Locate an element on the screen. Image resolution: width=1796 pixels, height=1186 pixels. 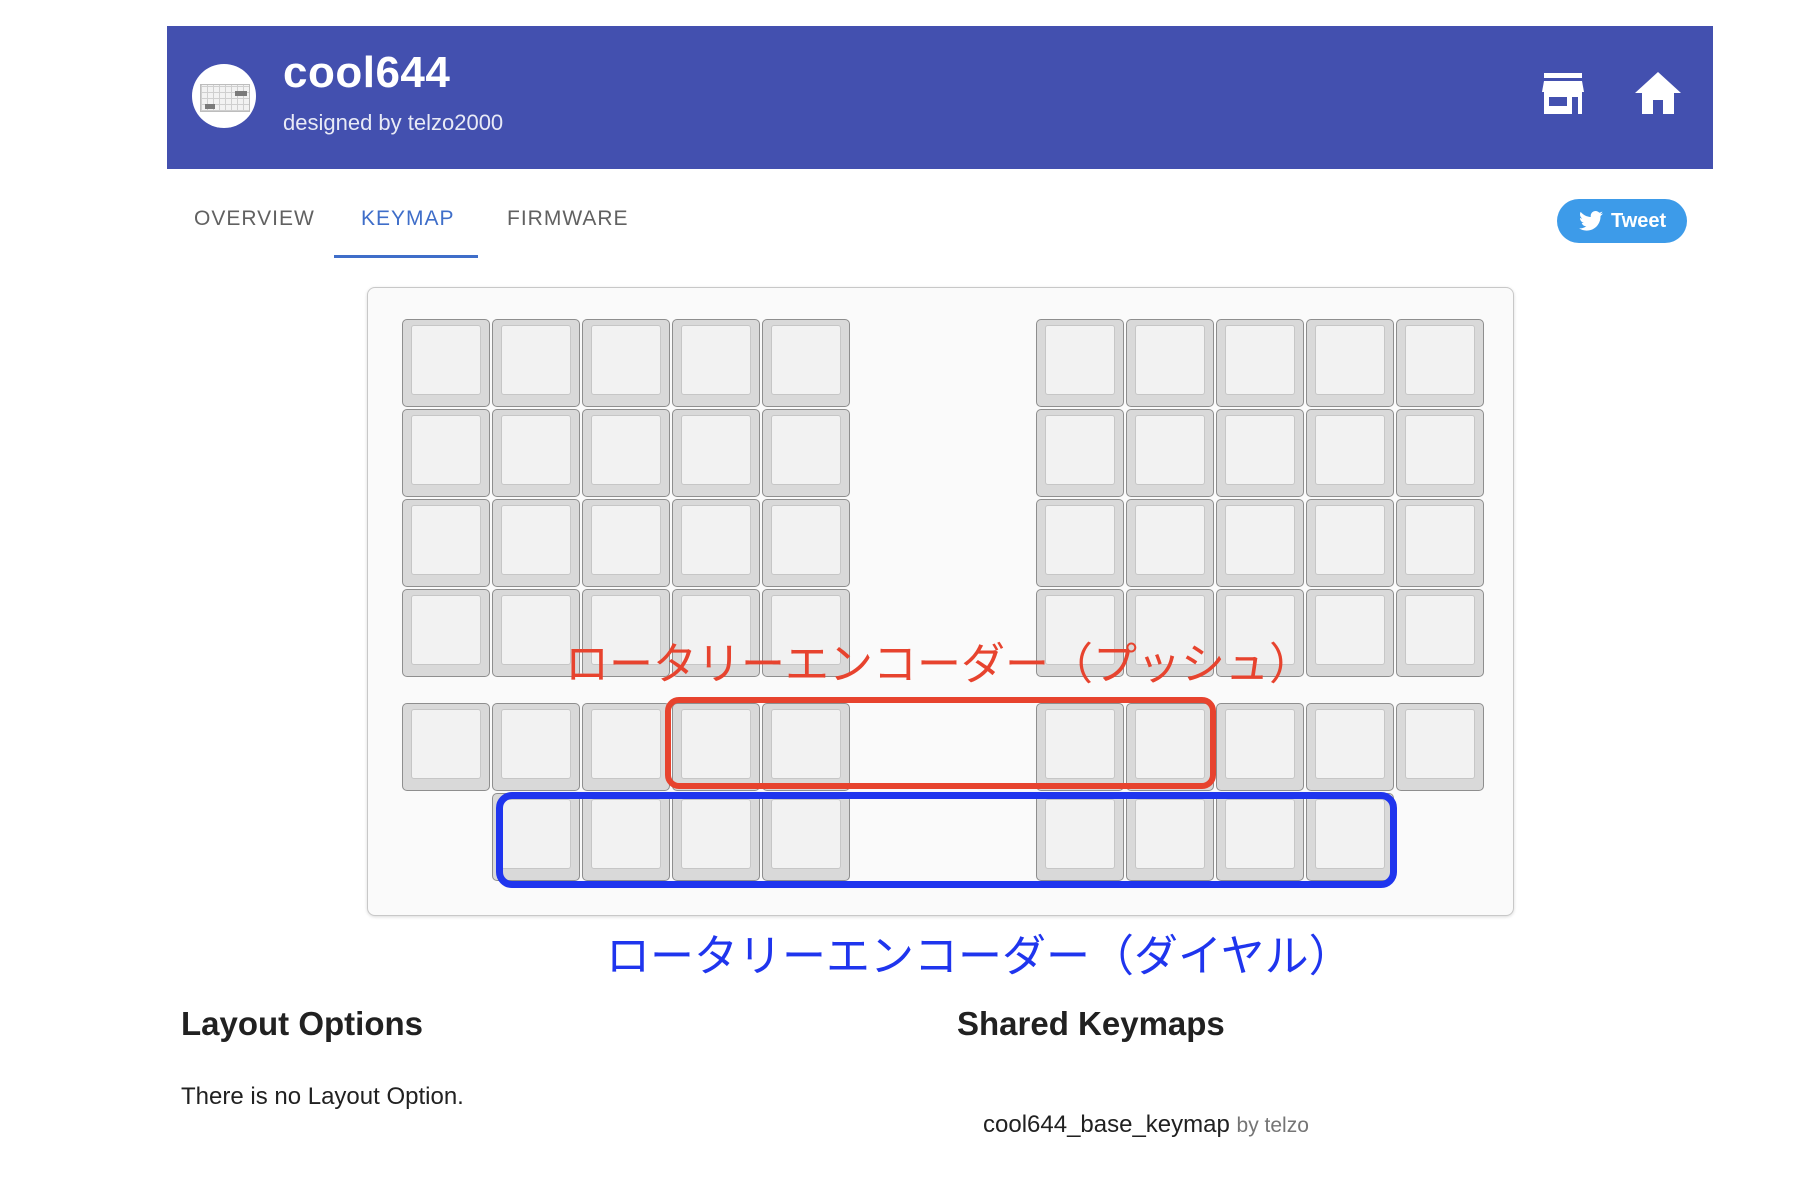
tweet-button: Tweet is located at coordinates (1622, 221).